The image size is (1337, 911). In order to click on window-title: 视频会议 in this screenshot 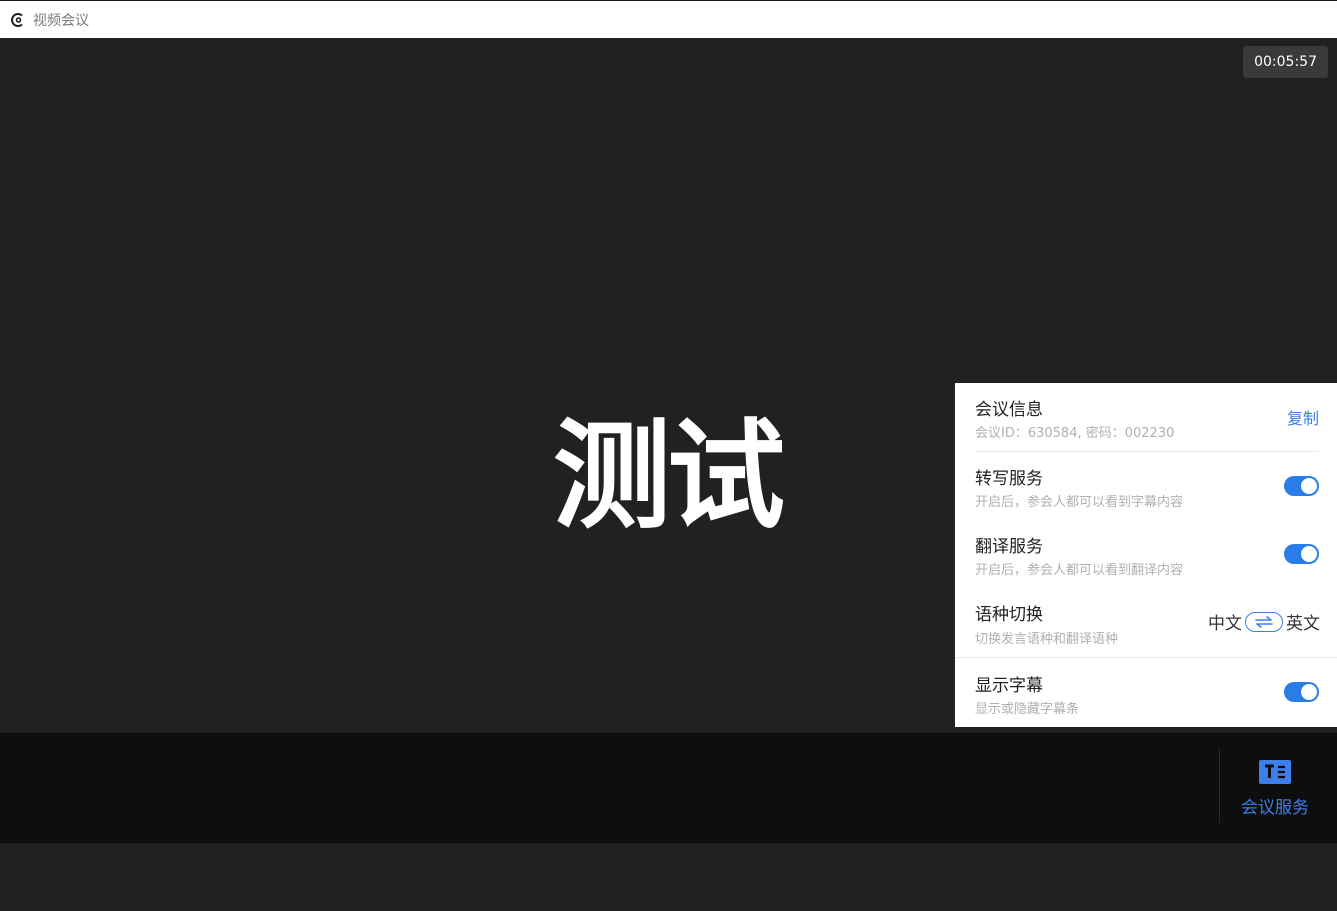, I will do `click(61, 20)`.